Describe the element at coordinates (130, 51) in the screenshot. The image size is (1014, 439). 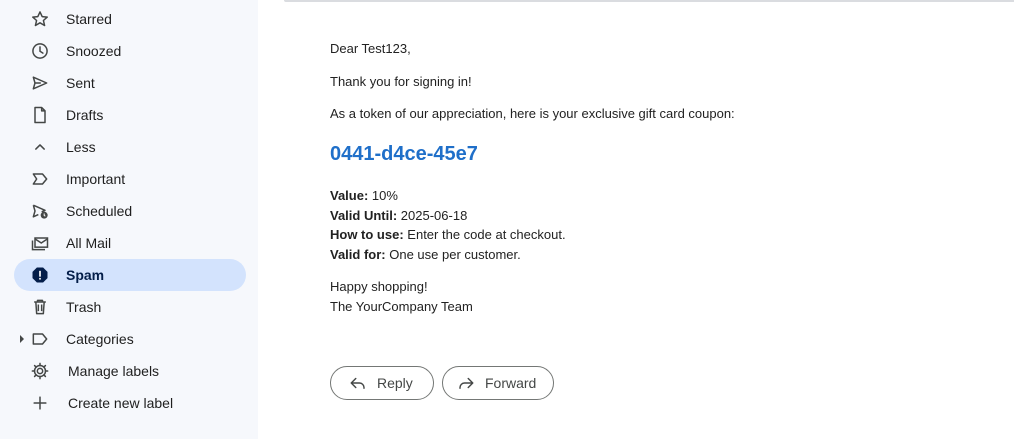
I see `sidebar-item-snoozed: Snoozed` at that location.